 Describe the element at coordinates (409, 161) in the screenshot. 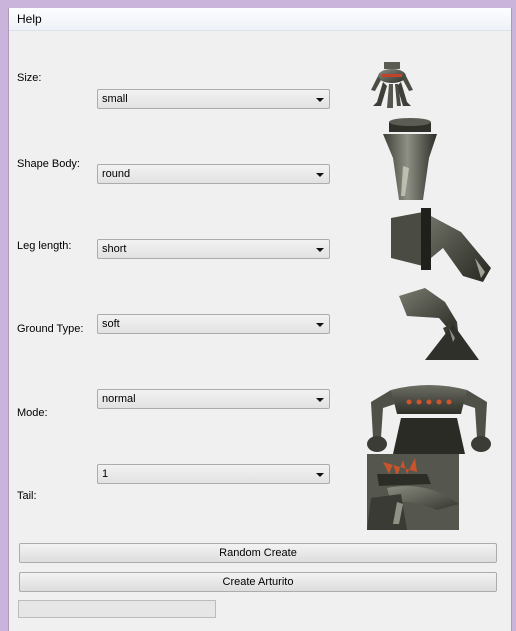

I see `body-preview-image` at that location.